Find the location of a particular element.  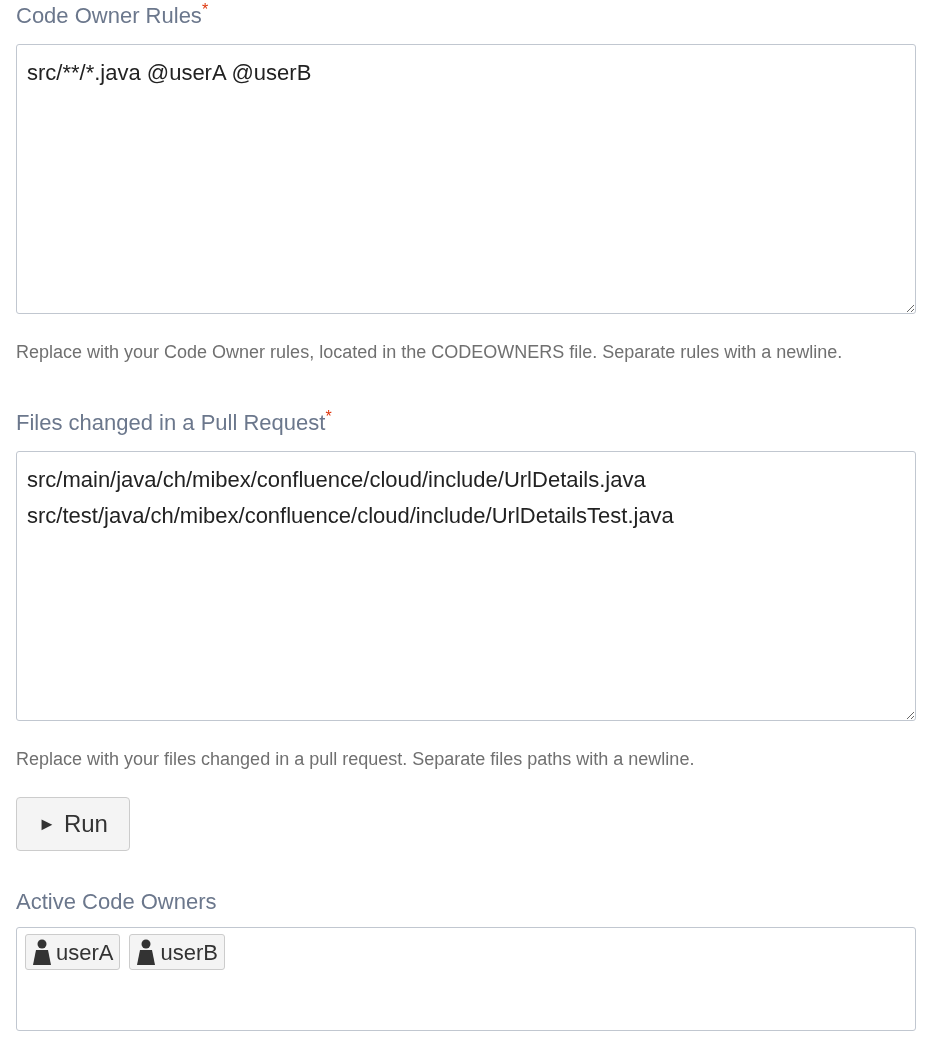

field-label: Active Code Owners is located at coordinates (117, 902).